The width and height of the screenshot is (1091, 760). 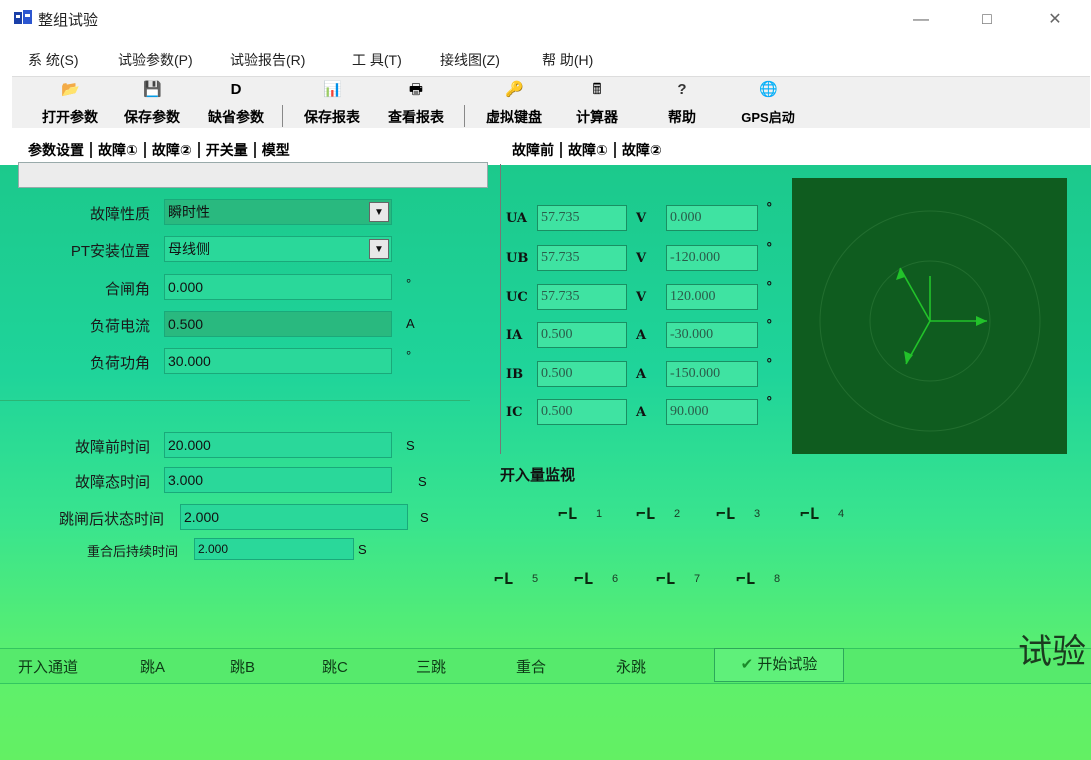 I want to click on measure-unit-ua: V, so click(x=641, y=218).